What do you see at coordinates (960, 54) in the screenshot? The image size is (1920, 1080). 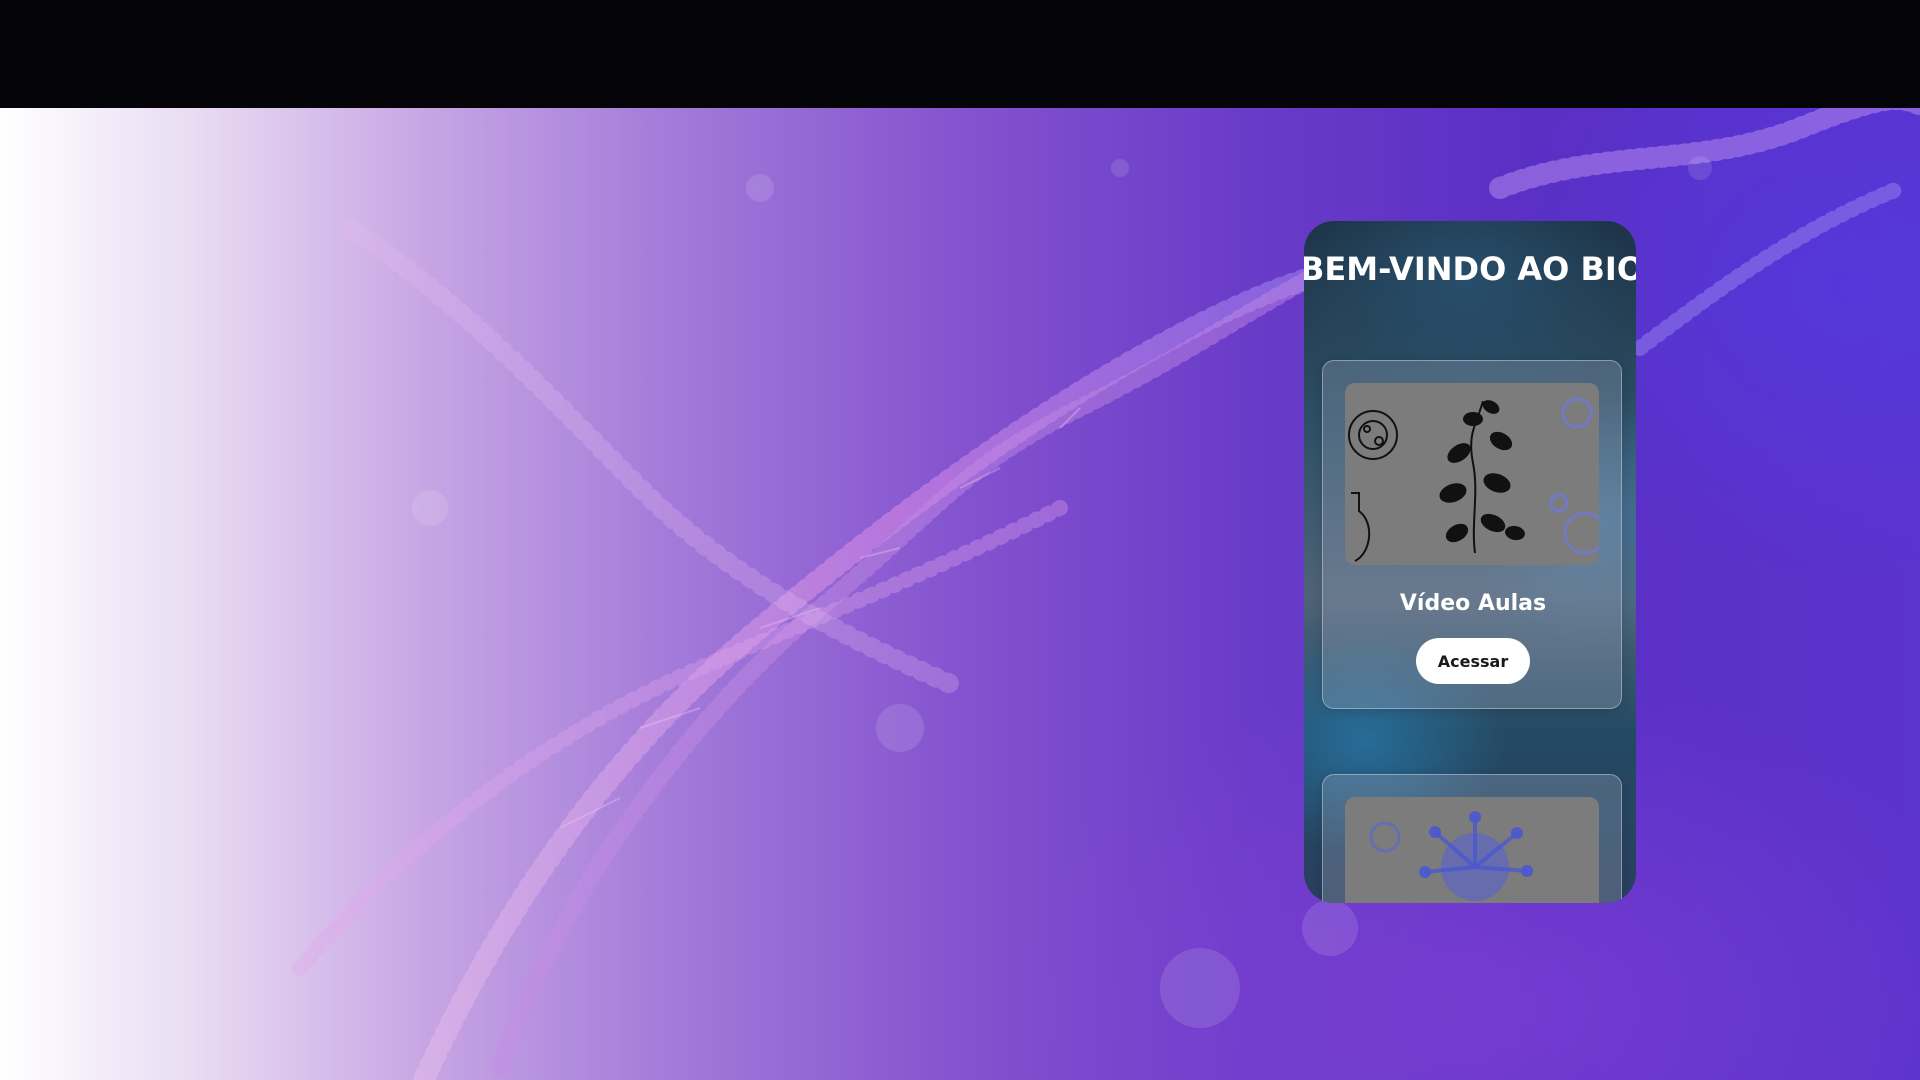 I see `top-bar` at bounding box center [960, 54].